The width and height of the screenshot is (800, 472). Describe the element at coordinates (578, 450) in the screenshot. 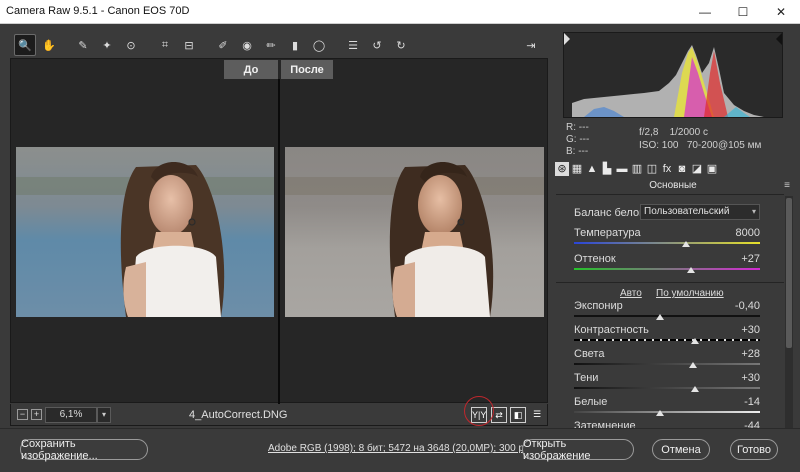

I see `open-image-button: Открыть изображение` at that location.